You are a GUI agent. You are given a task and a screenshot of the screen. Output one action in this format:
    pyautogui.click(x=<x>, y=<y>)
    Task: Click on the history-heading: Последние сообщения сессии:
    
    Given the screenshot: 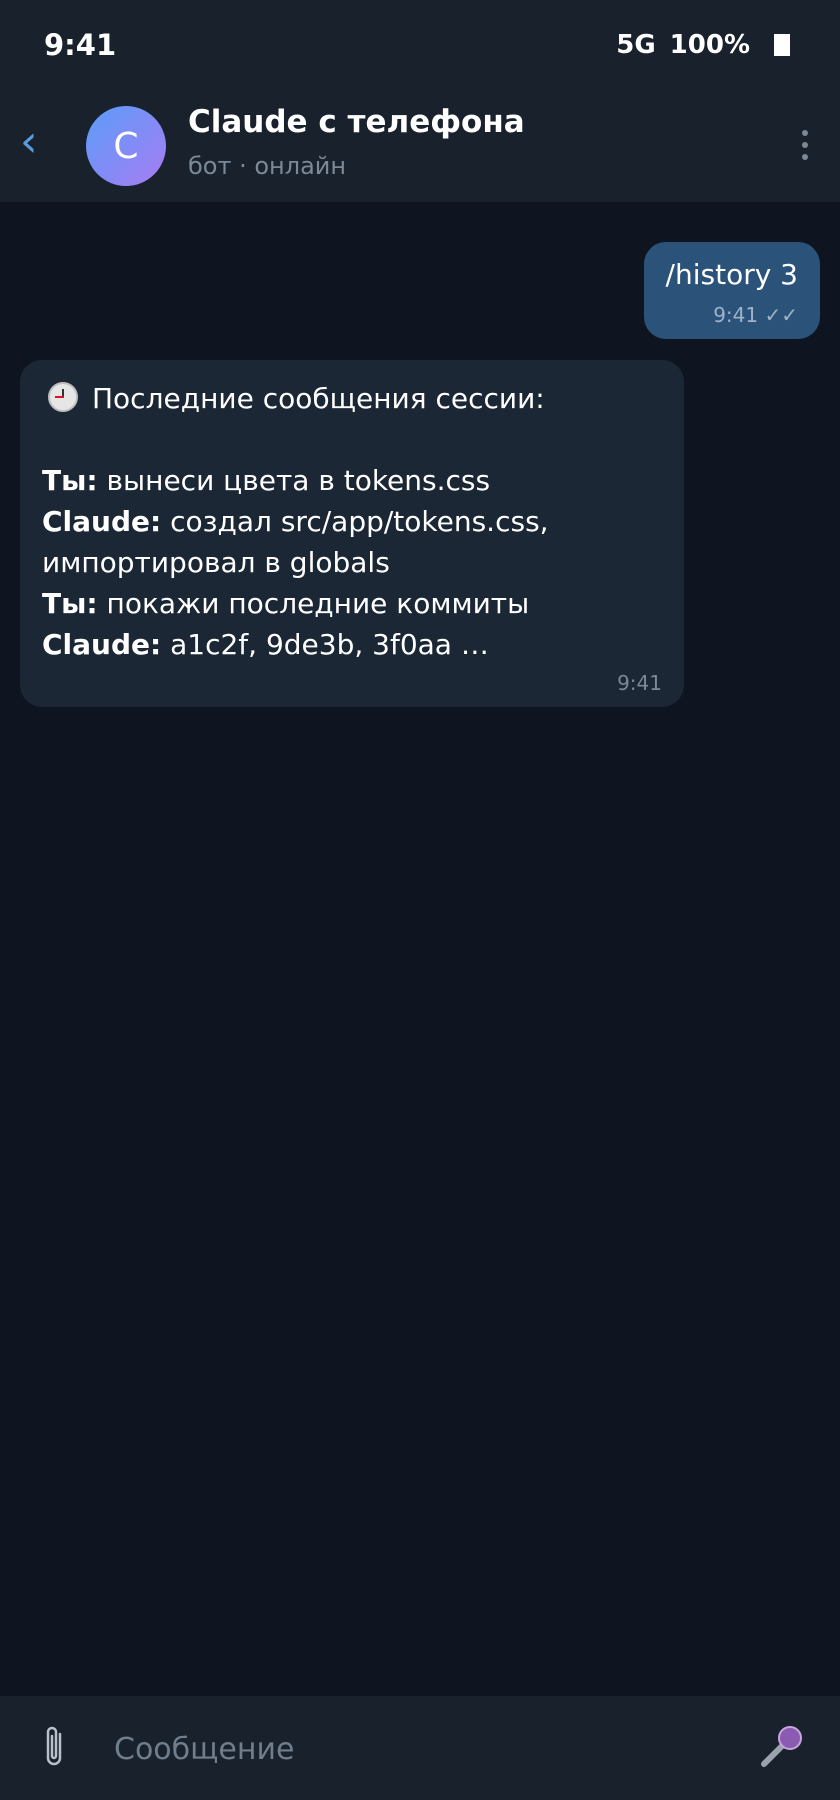 What is the action you would take?
    pyautogui.click(x=352, y=398)
    